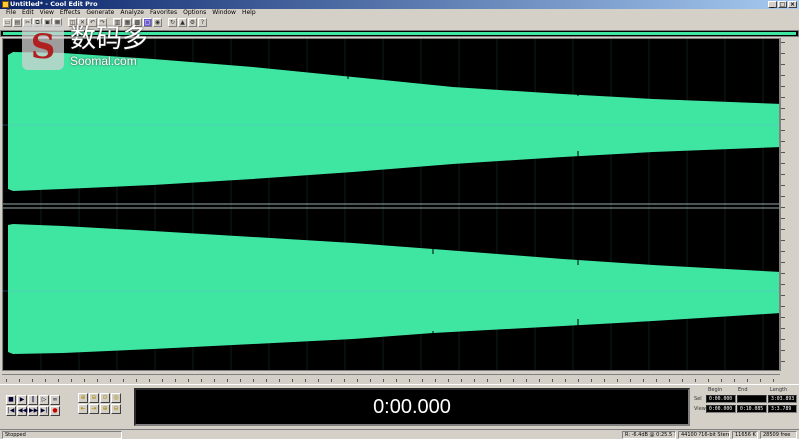  Describe the element at coordinates (752, 409) in the screenshot. I see `view-end-field: 0:10.085` at that location.